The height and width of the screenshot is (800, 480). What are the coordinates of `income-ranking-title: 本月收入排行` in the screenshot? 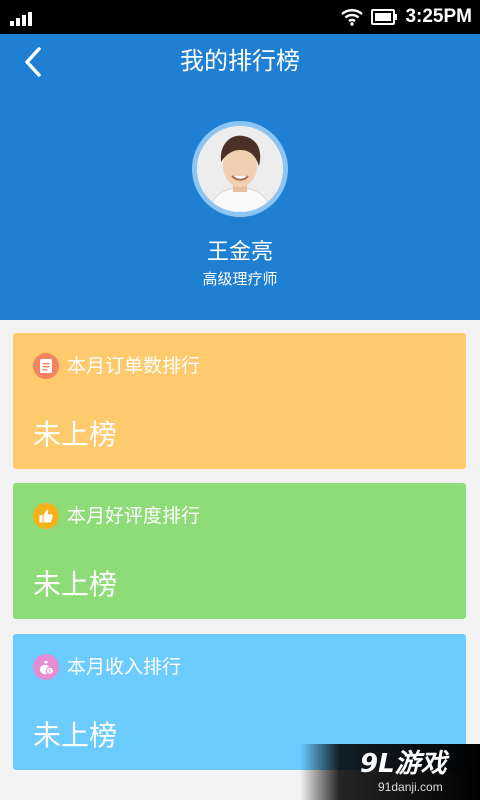 It's located at (124, 667).